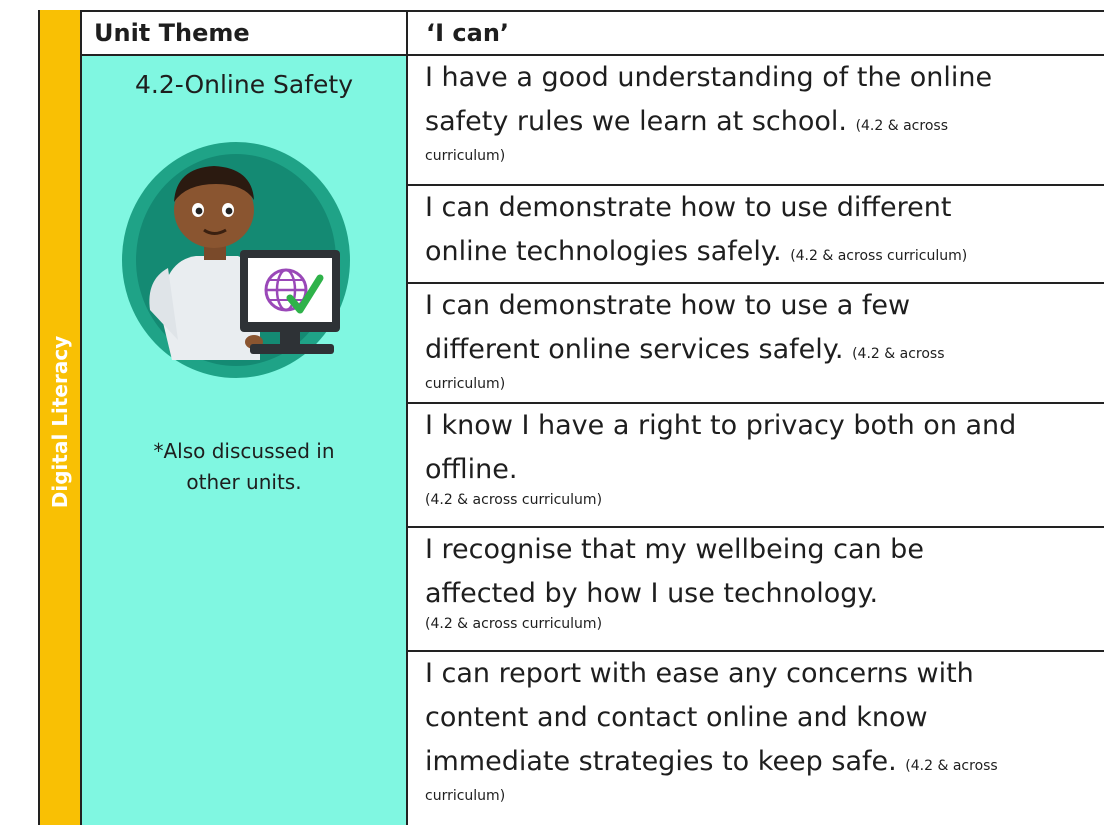 This screenshot has height=825, width=1104. I want to click on header-unit-theme: Unit Theme, so click(245, 33).